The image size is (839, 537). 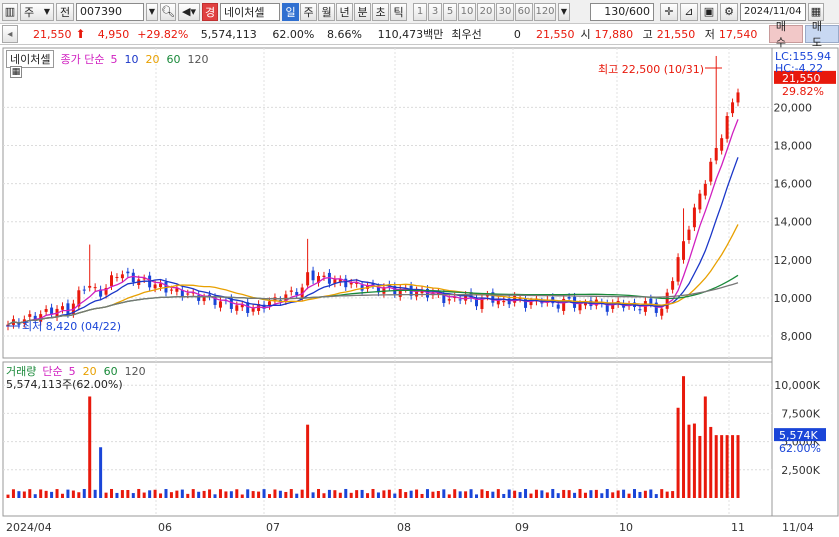 What do you see at coordinates (669, 11) in the screenshot?
I see `crosshair-icon: ✛` at bounding box center [669, 11].